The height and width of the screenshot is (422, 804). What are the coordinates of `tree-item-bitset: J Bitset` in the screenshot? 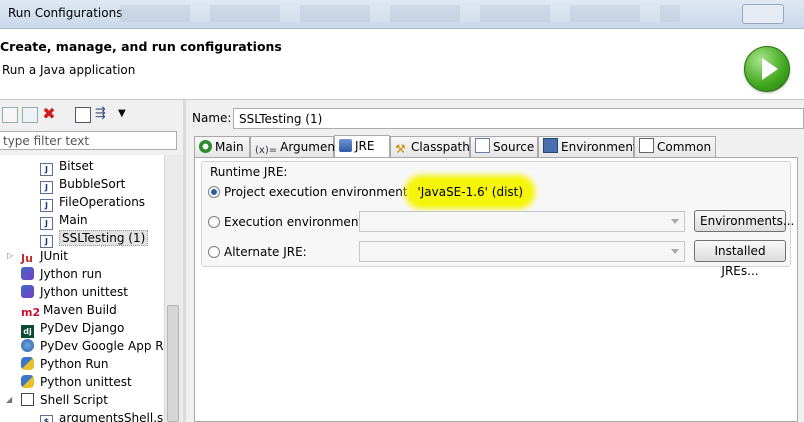 It's located at (67, 166).